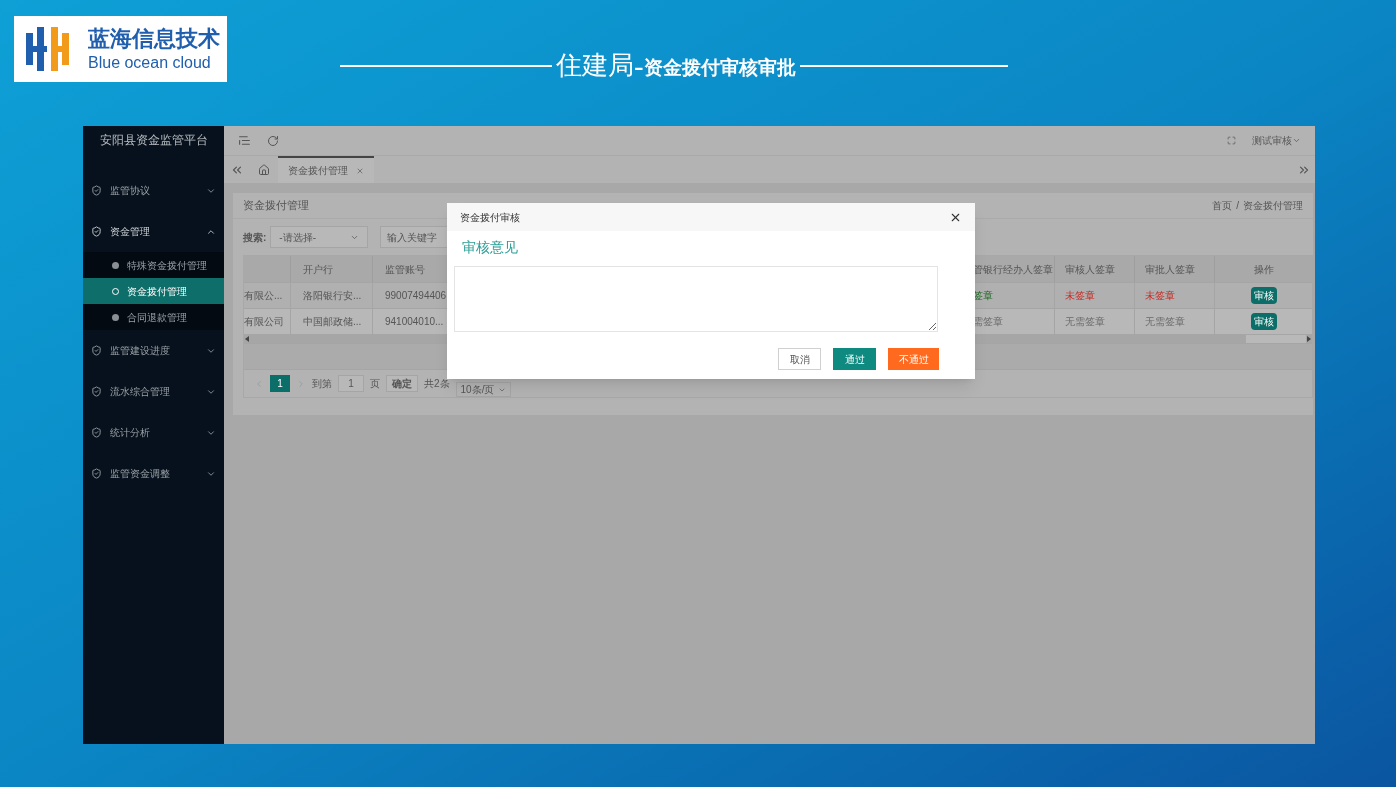 The height and width of the screenshot is (787, 1396). Describe the element at coordinates (319, 237) in the screenshot. I see `filter-select: -请选择-` at that location.